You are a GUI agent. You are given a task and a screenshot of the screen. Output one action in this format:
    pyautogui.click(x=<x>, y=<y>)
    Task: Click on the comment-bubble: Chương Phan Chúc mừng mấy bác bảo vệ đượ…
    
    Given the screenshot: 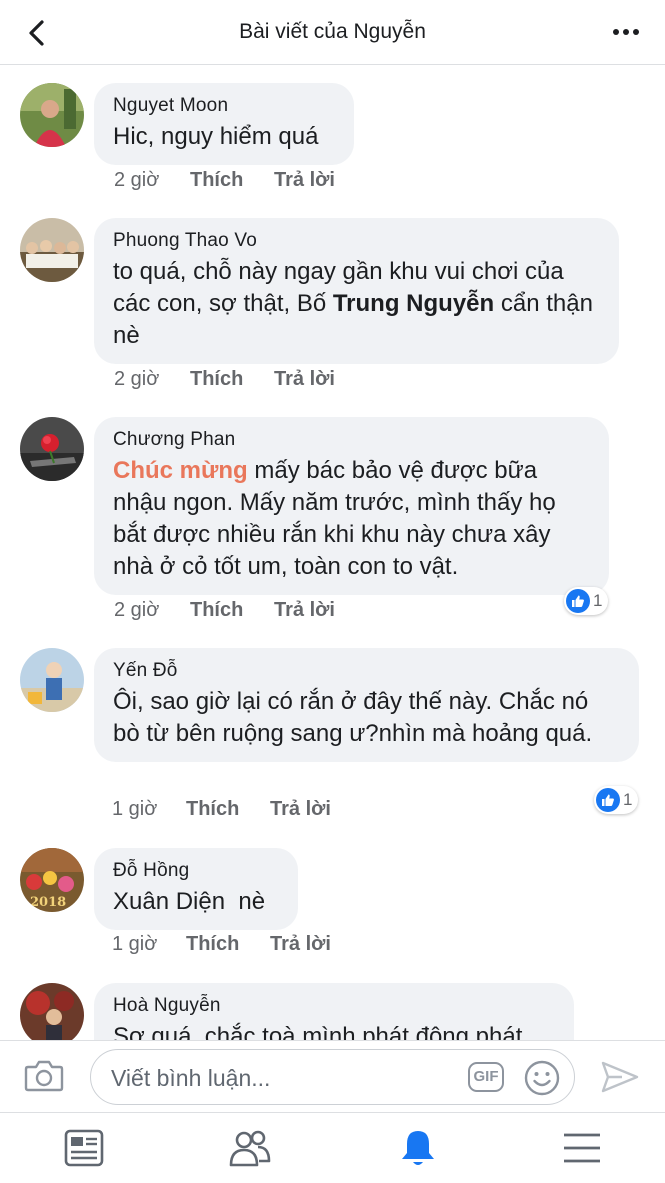 What is the action you would take?
    pyautogui.click(x=351, y=506)
    